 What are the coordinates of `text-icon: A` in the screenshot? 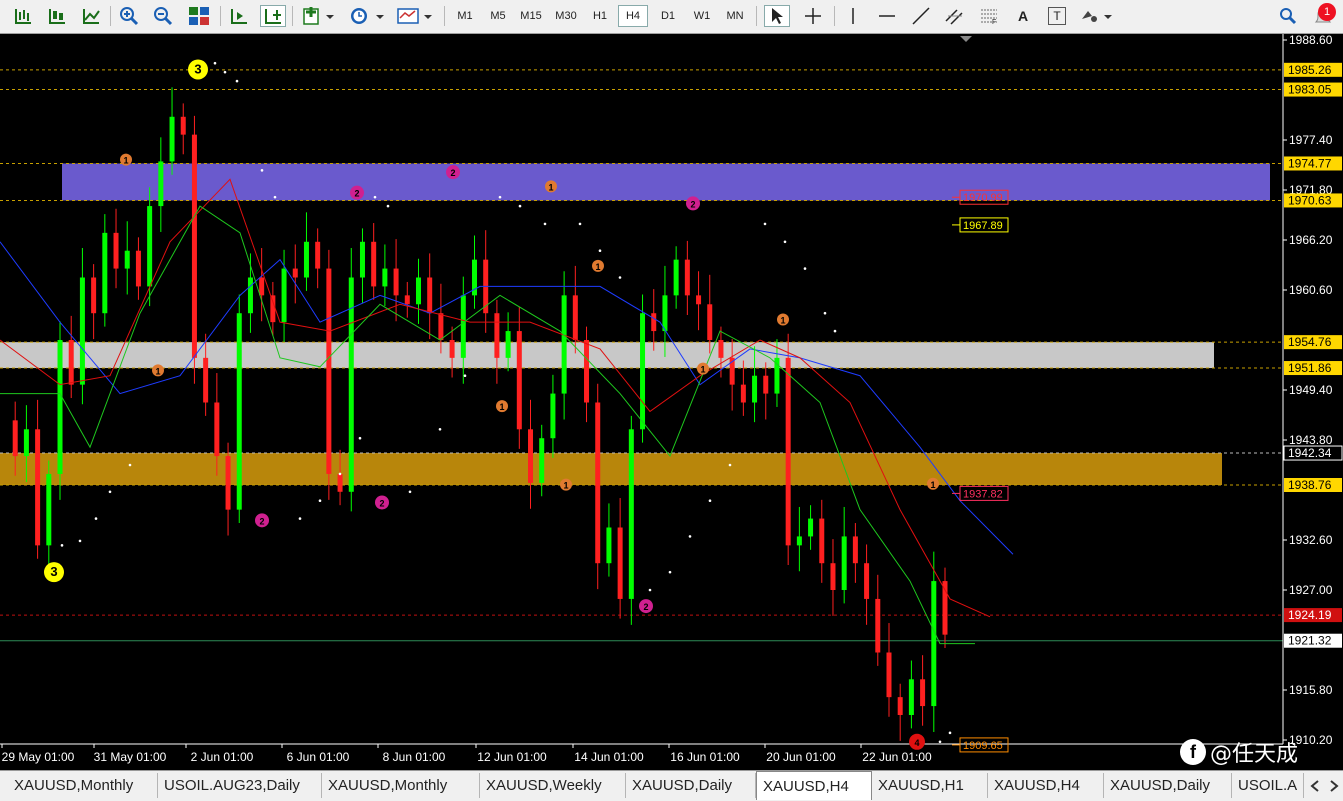 It's located at (1023, 16).